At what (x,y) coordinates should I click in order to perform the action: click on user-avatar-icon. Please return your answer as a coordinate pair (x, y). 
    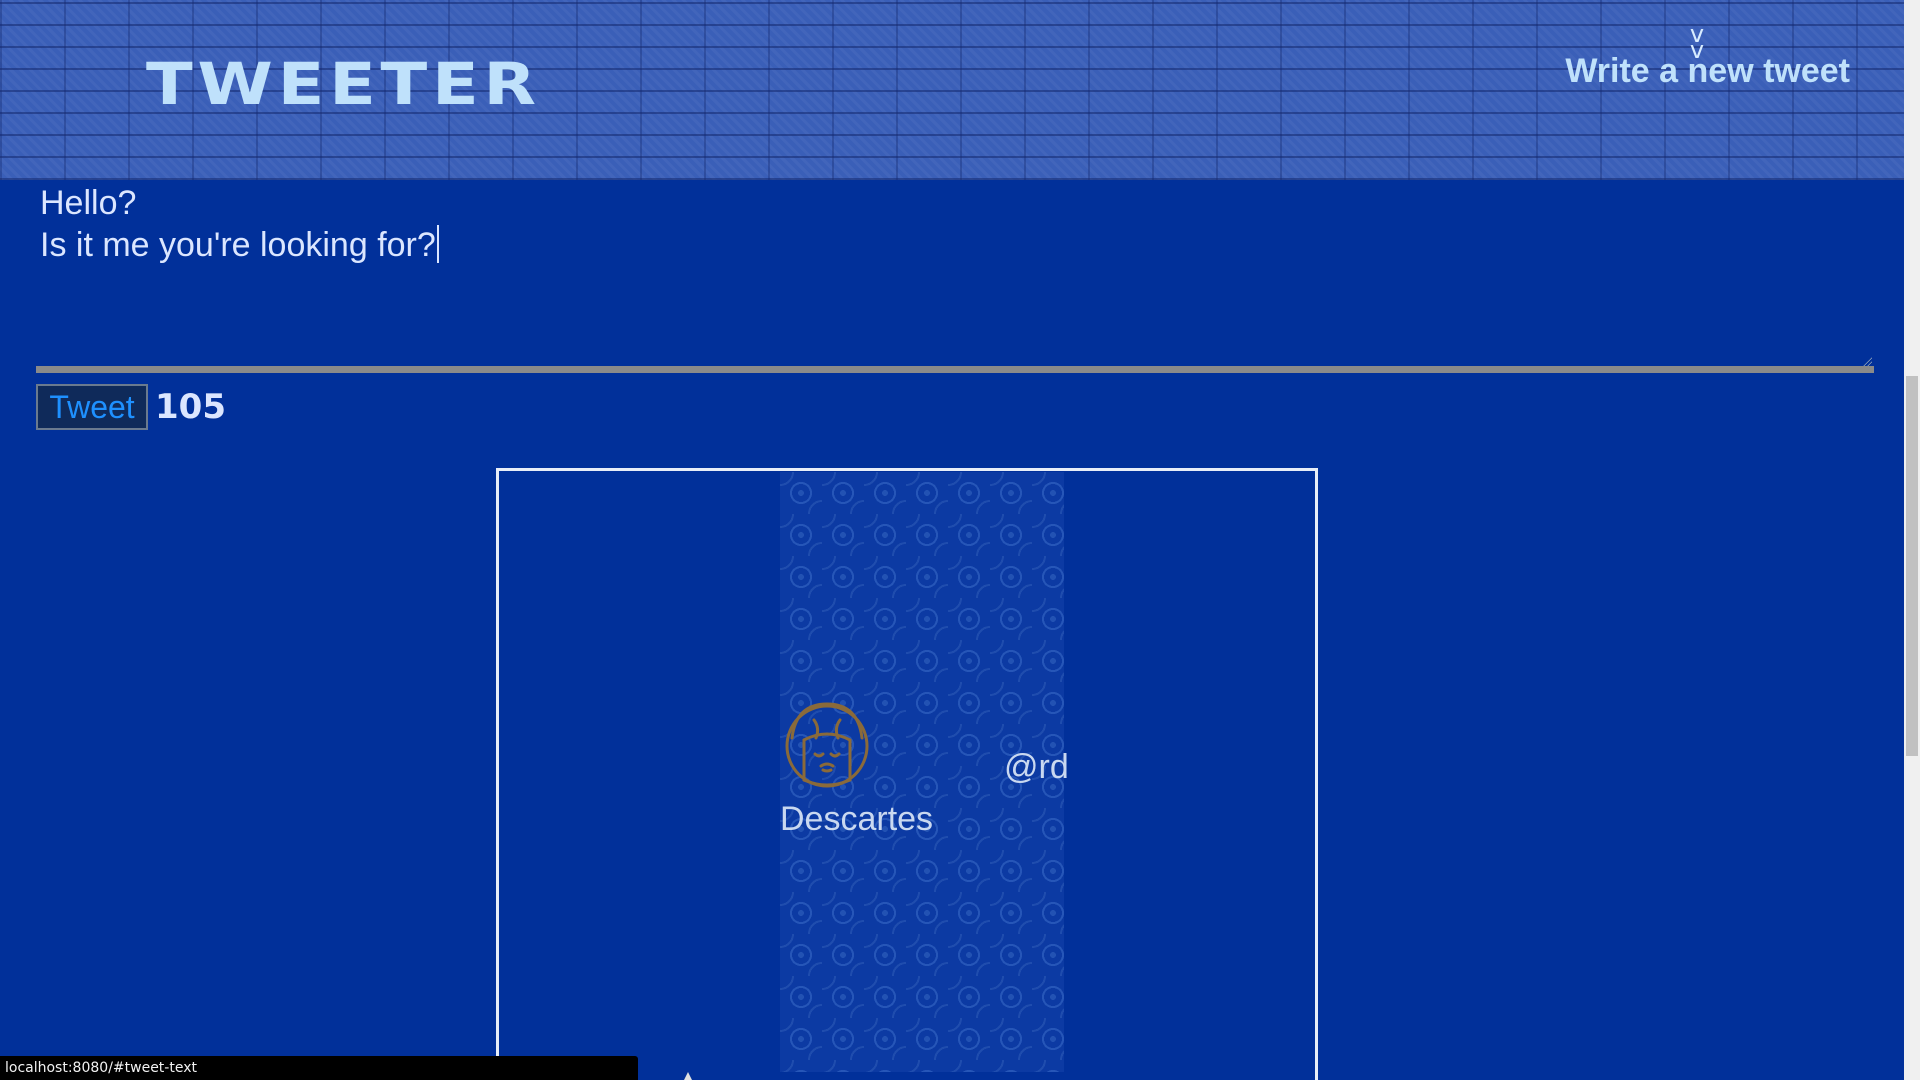
    Looking at the image, I should click on (827, 748).